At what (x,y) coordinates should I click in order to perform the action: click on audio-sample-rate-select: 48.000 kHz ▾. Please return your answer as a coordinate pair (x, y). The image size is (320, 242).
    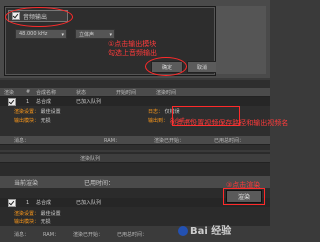
    Looking at the image, I should click on (41, 34).